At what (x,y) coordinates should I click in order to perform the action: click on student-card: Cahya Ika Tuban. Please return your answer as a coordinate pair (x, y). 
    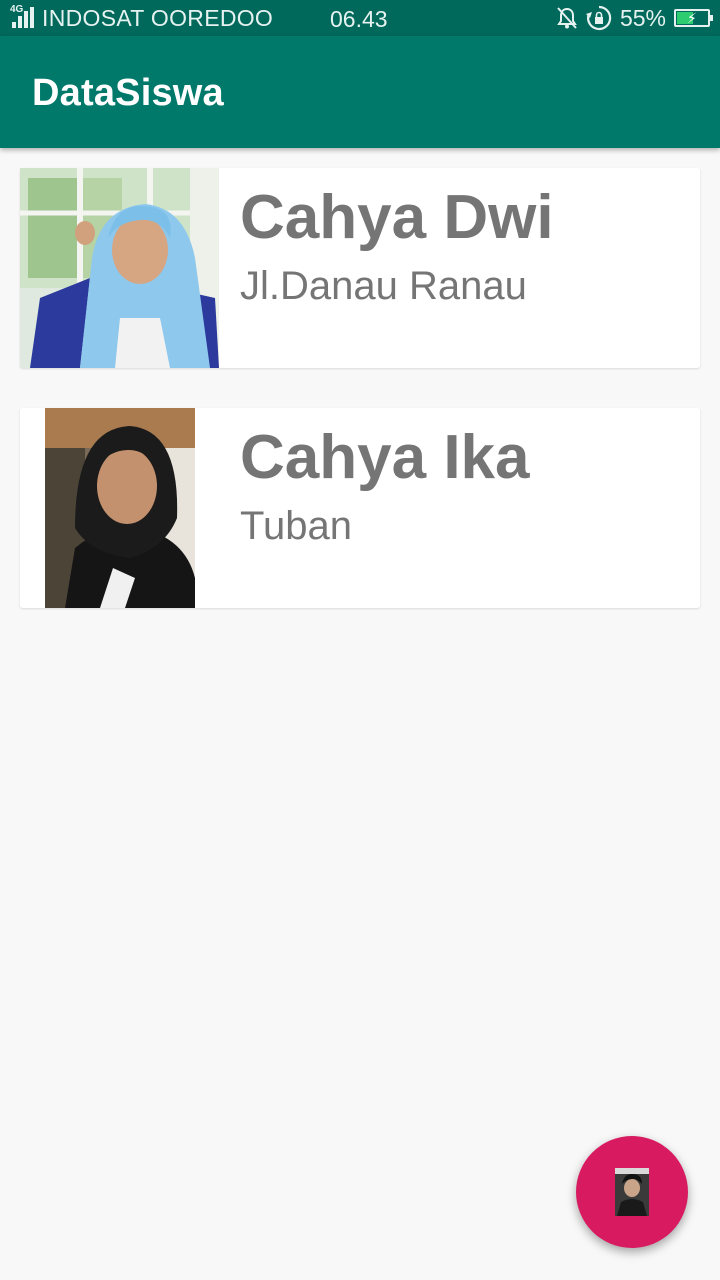
    Looking at the image, I should click on (360, 508).